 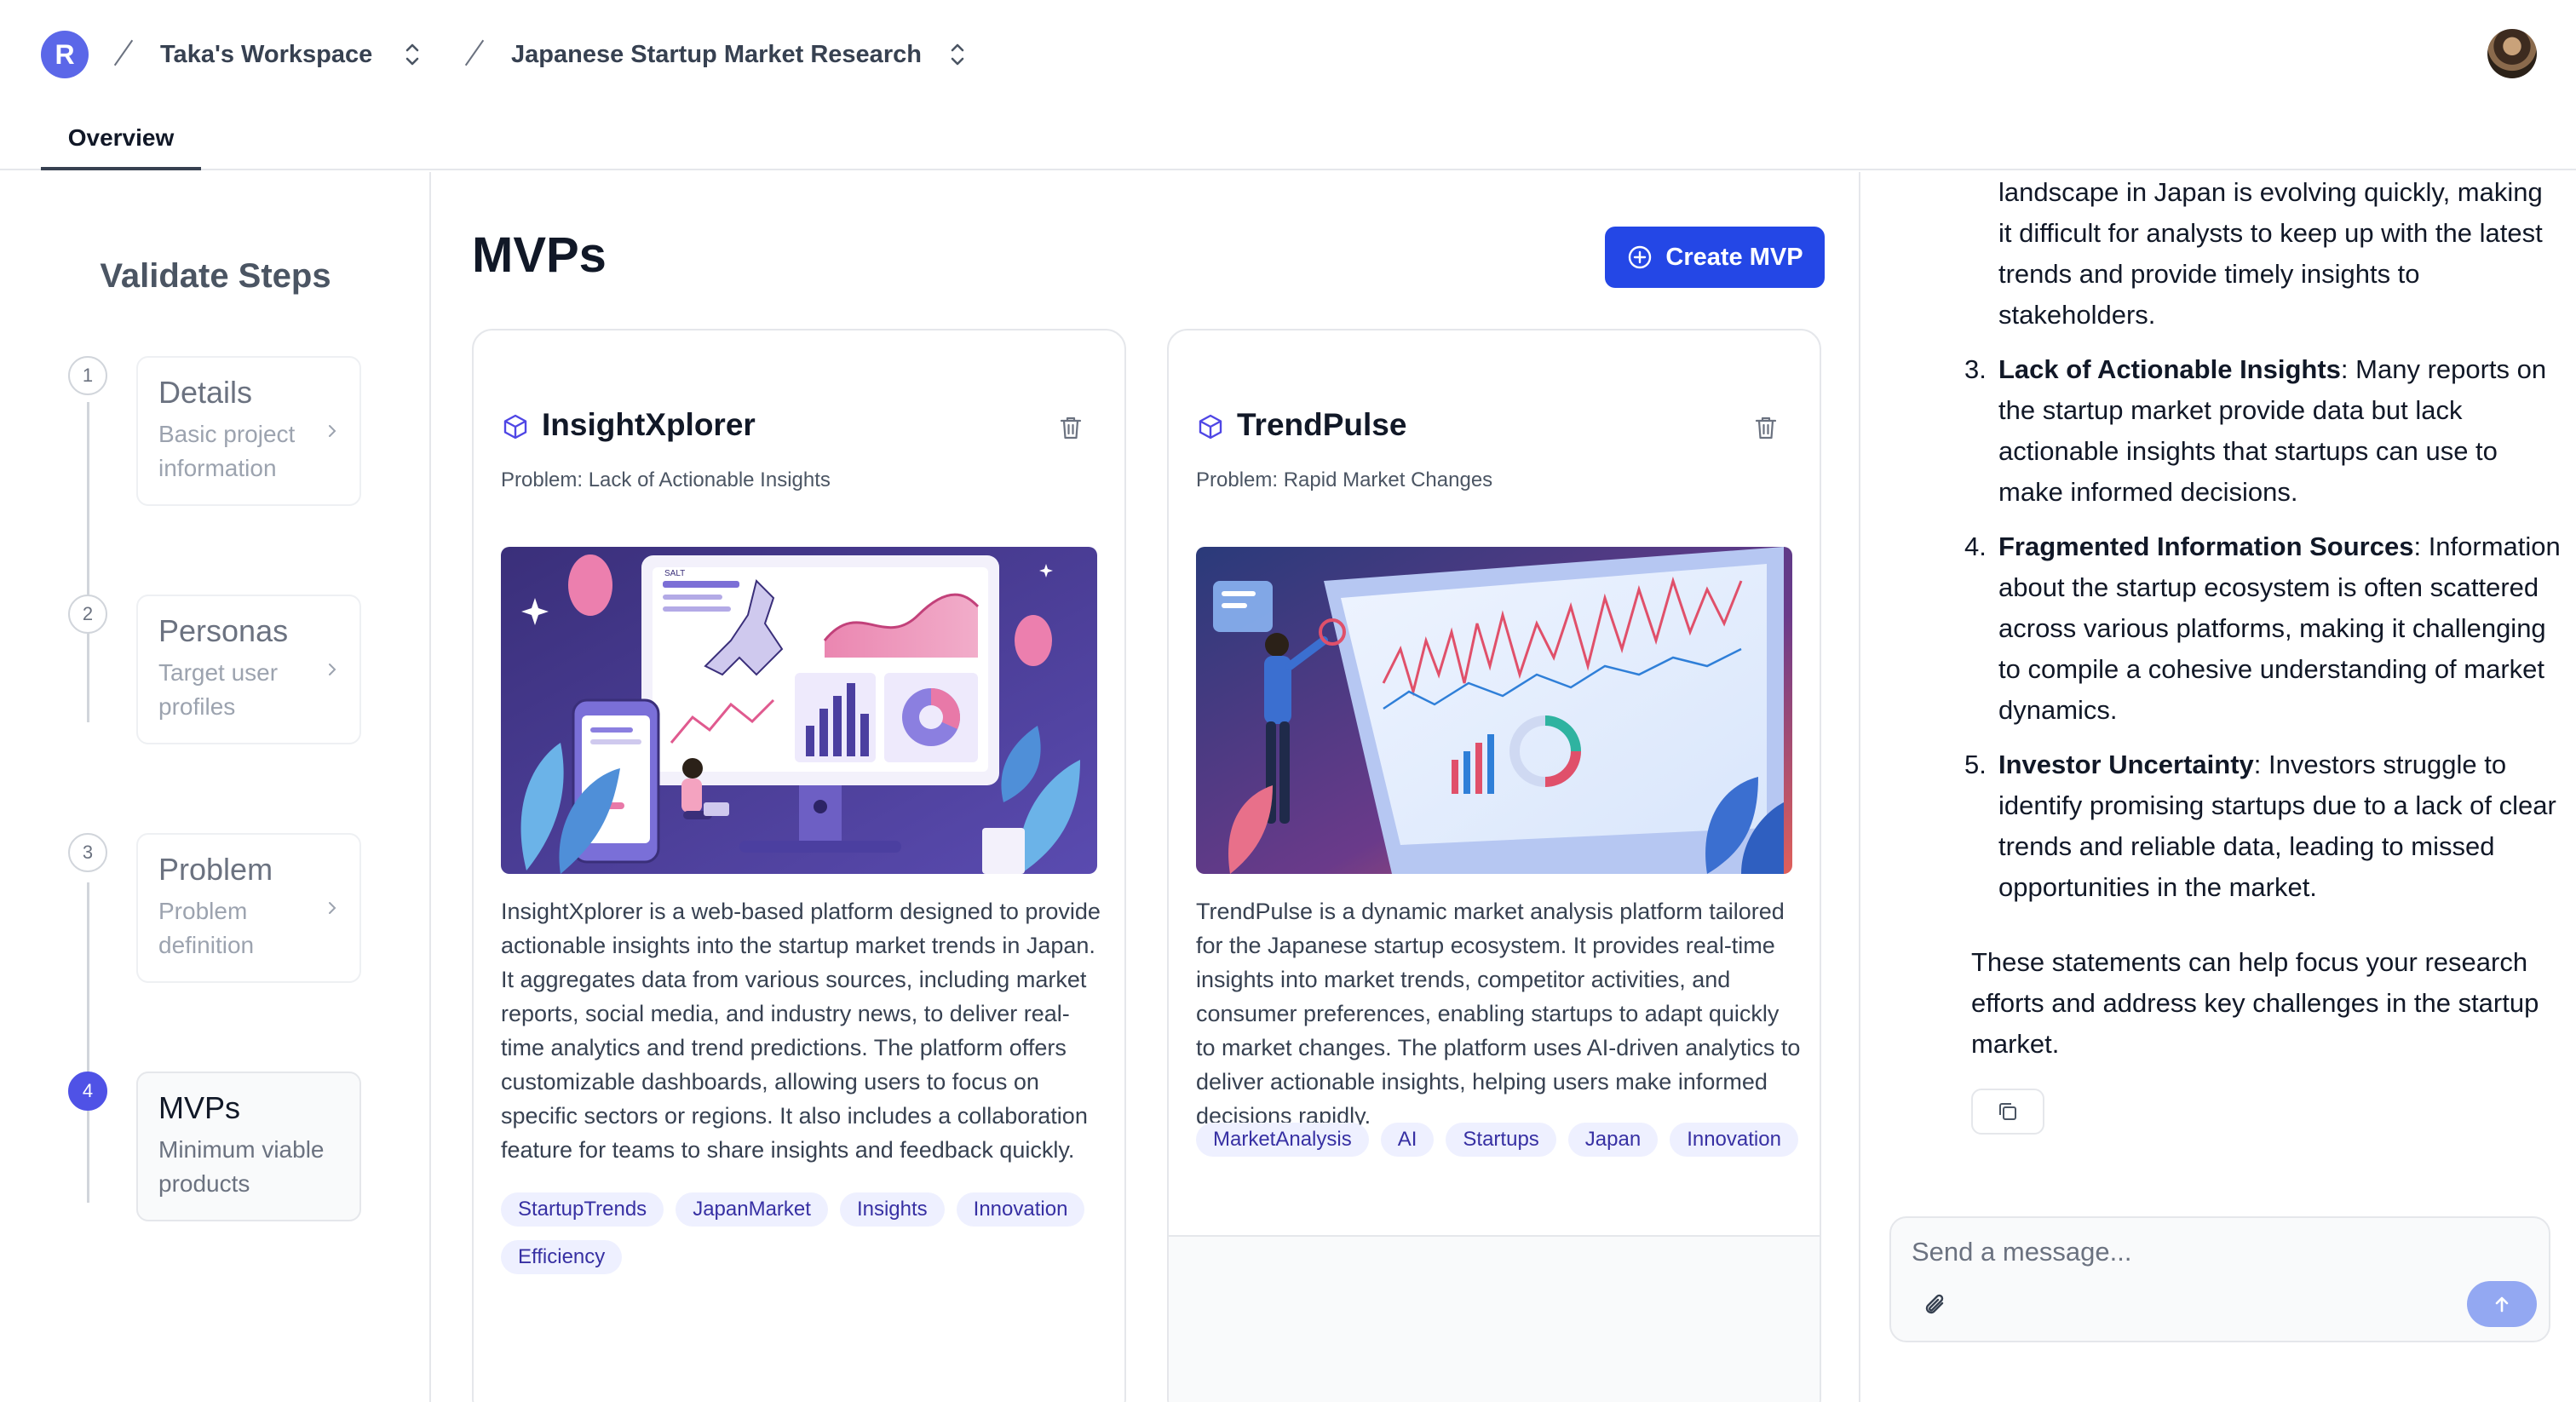 I want to click on tag: AI, so click(x=1407, y=1140).